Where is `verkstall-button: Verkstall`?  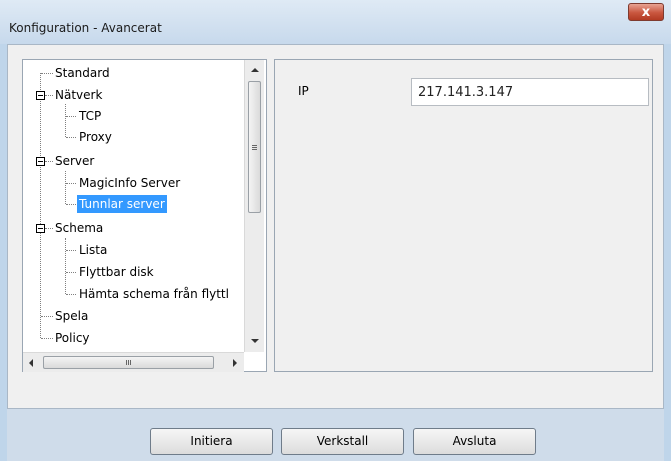 verkstall-button: Verkstall is located at coordinates (342, 441).